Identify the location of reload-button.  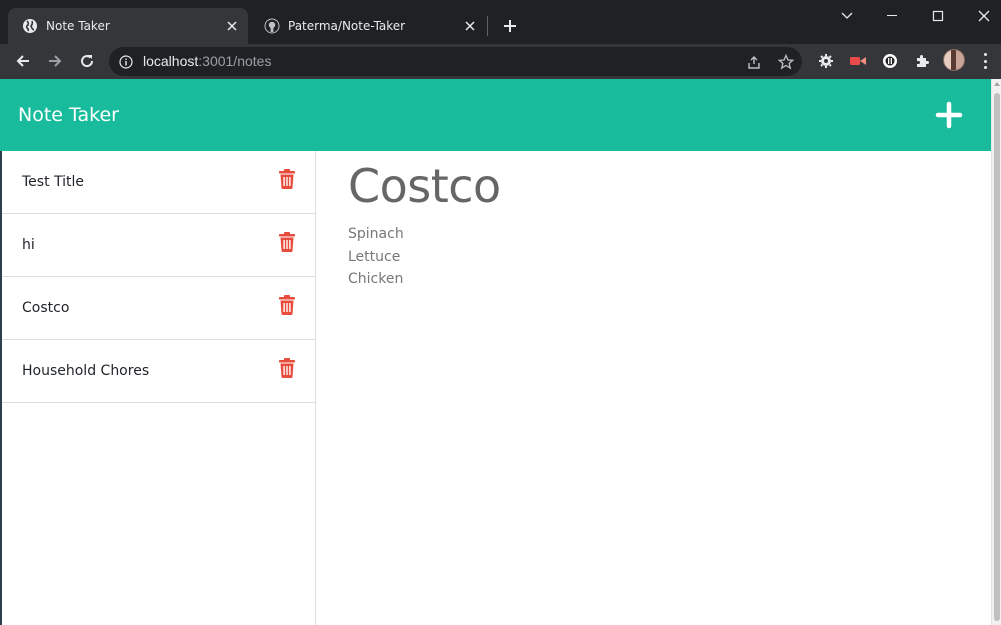
(87, 61).